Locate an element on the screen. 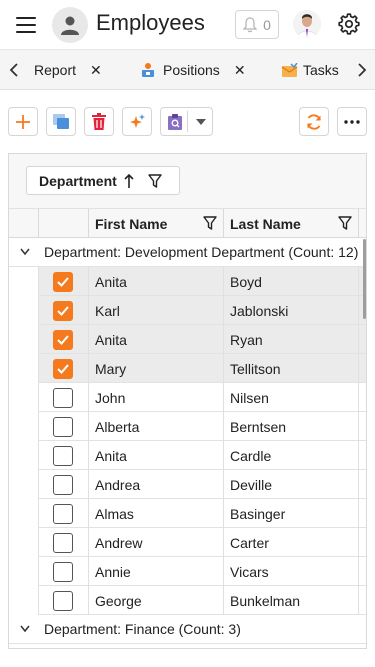 This screenshot has height=667, width=375. tab-positions: Positions ✕ is located at coordinates (193, 70).